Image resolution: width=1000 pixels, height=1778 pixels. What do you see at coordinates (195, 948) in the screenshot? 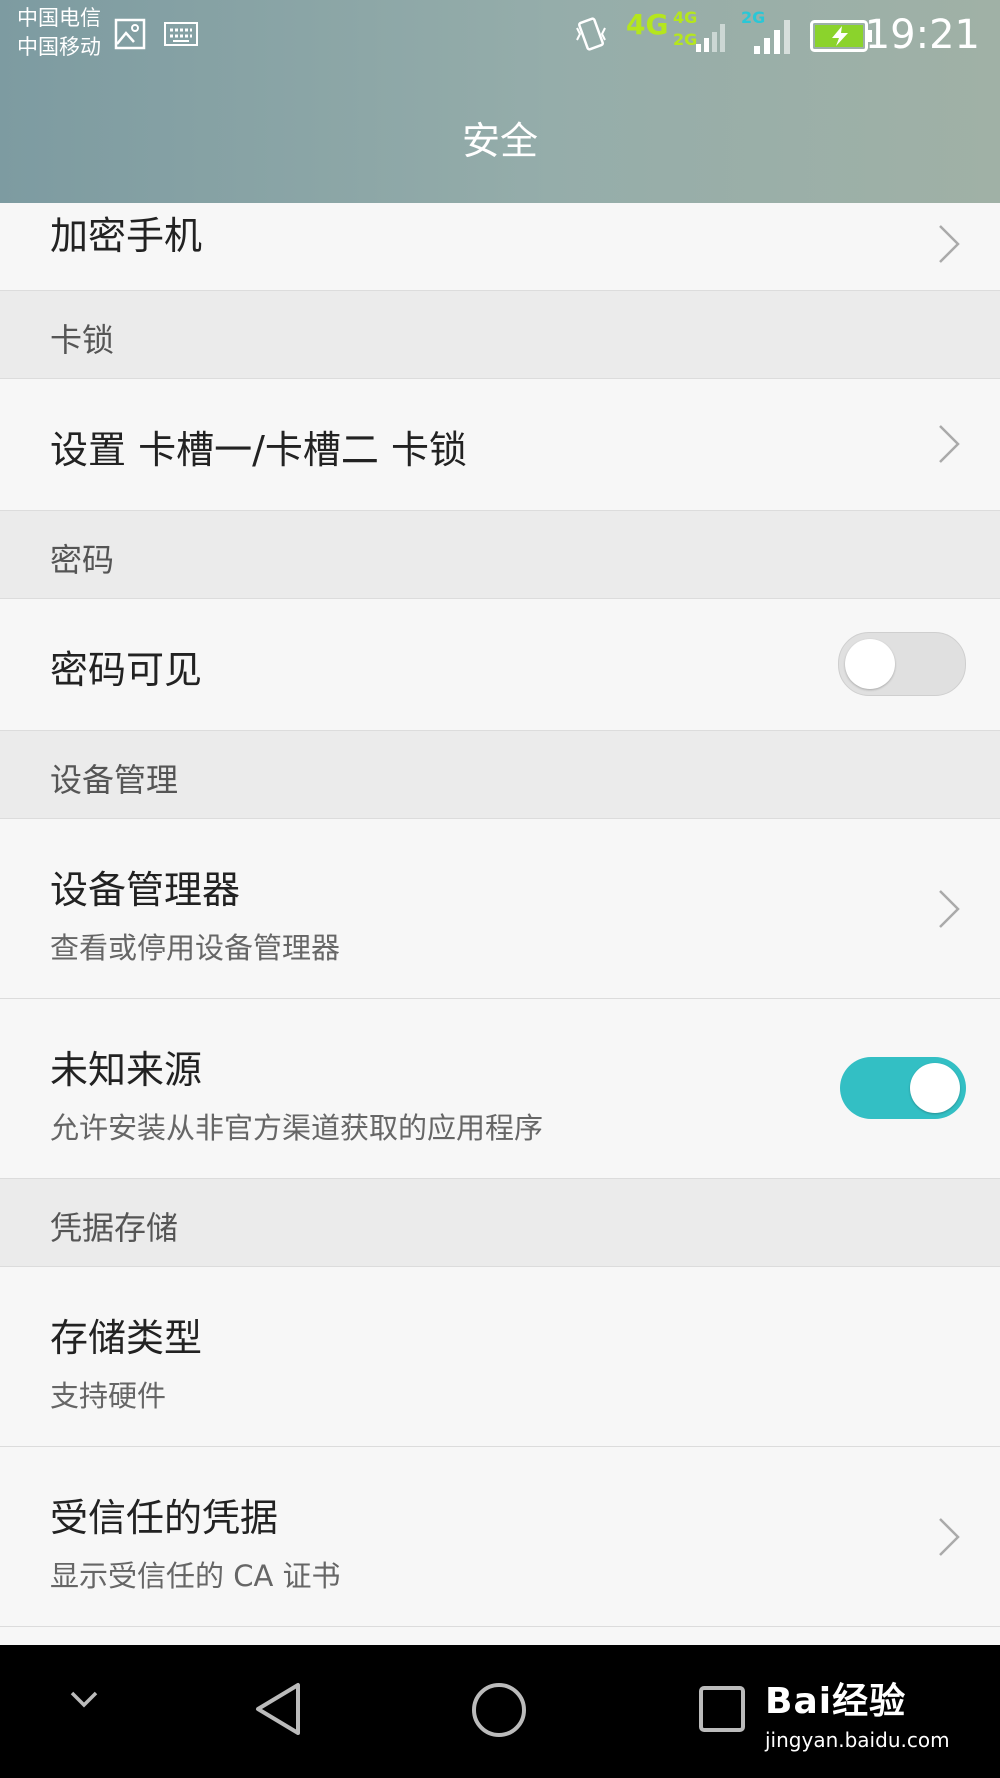
I see `item-subtitle: 查看或停用设备管理器` at bounding box center [195, 948].